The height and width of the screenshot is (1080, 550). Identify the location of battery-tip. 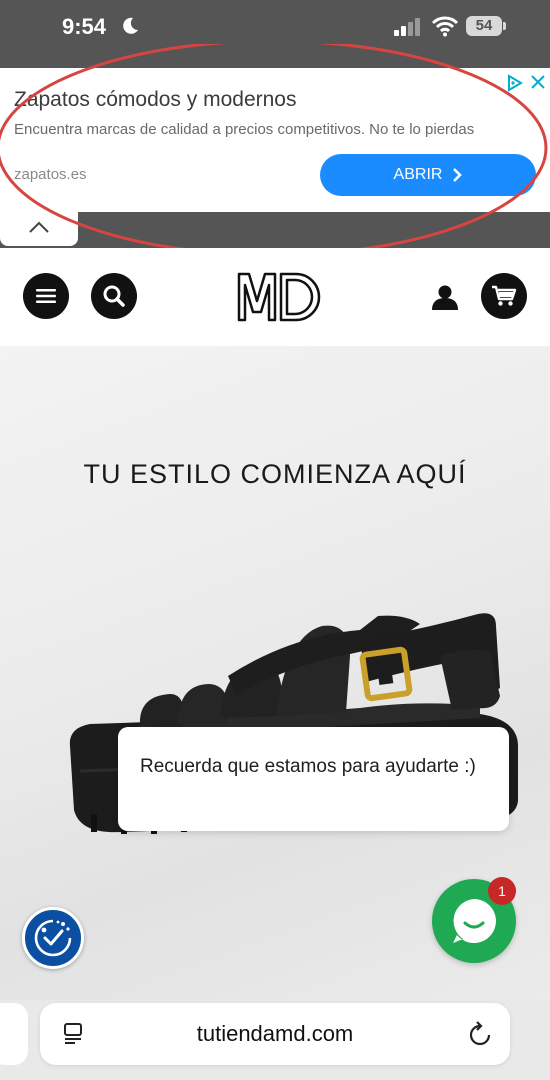
(504, 26).